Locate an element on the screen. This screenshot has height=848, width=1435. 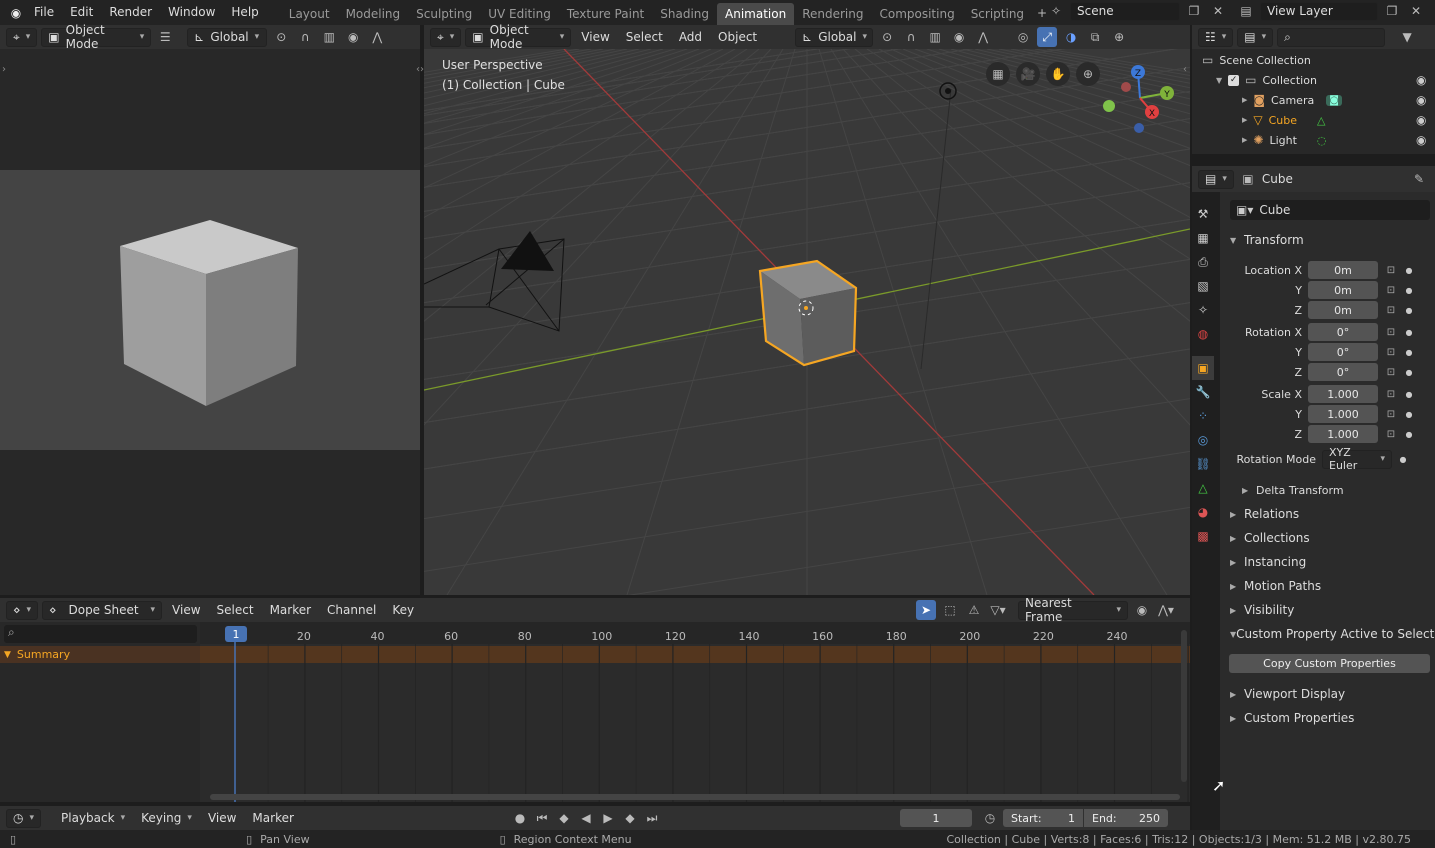
falloff-icon: ⋀ is located at coordinates (377, 37).